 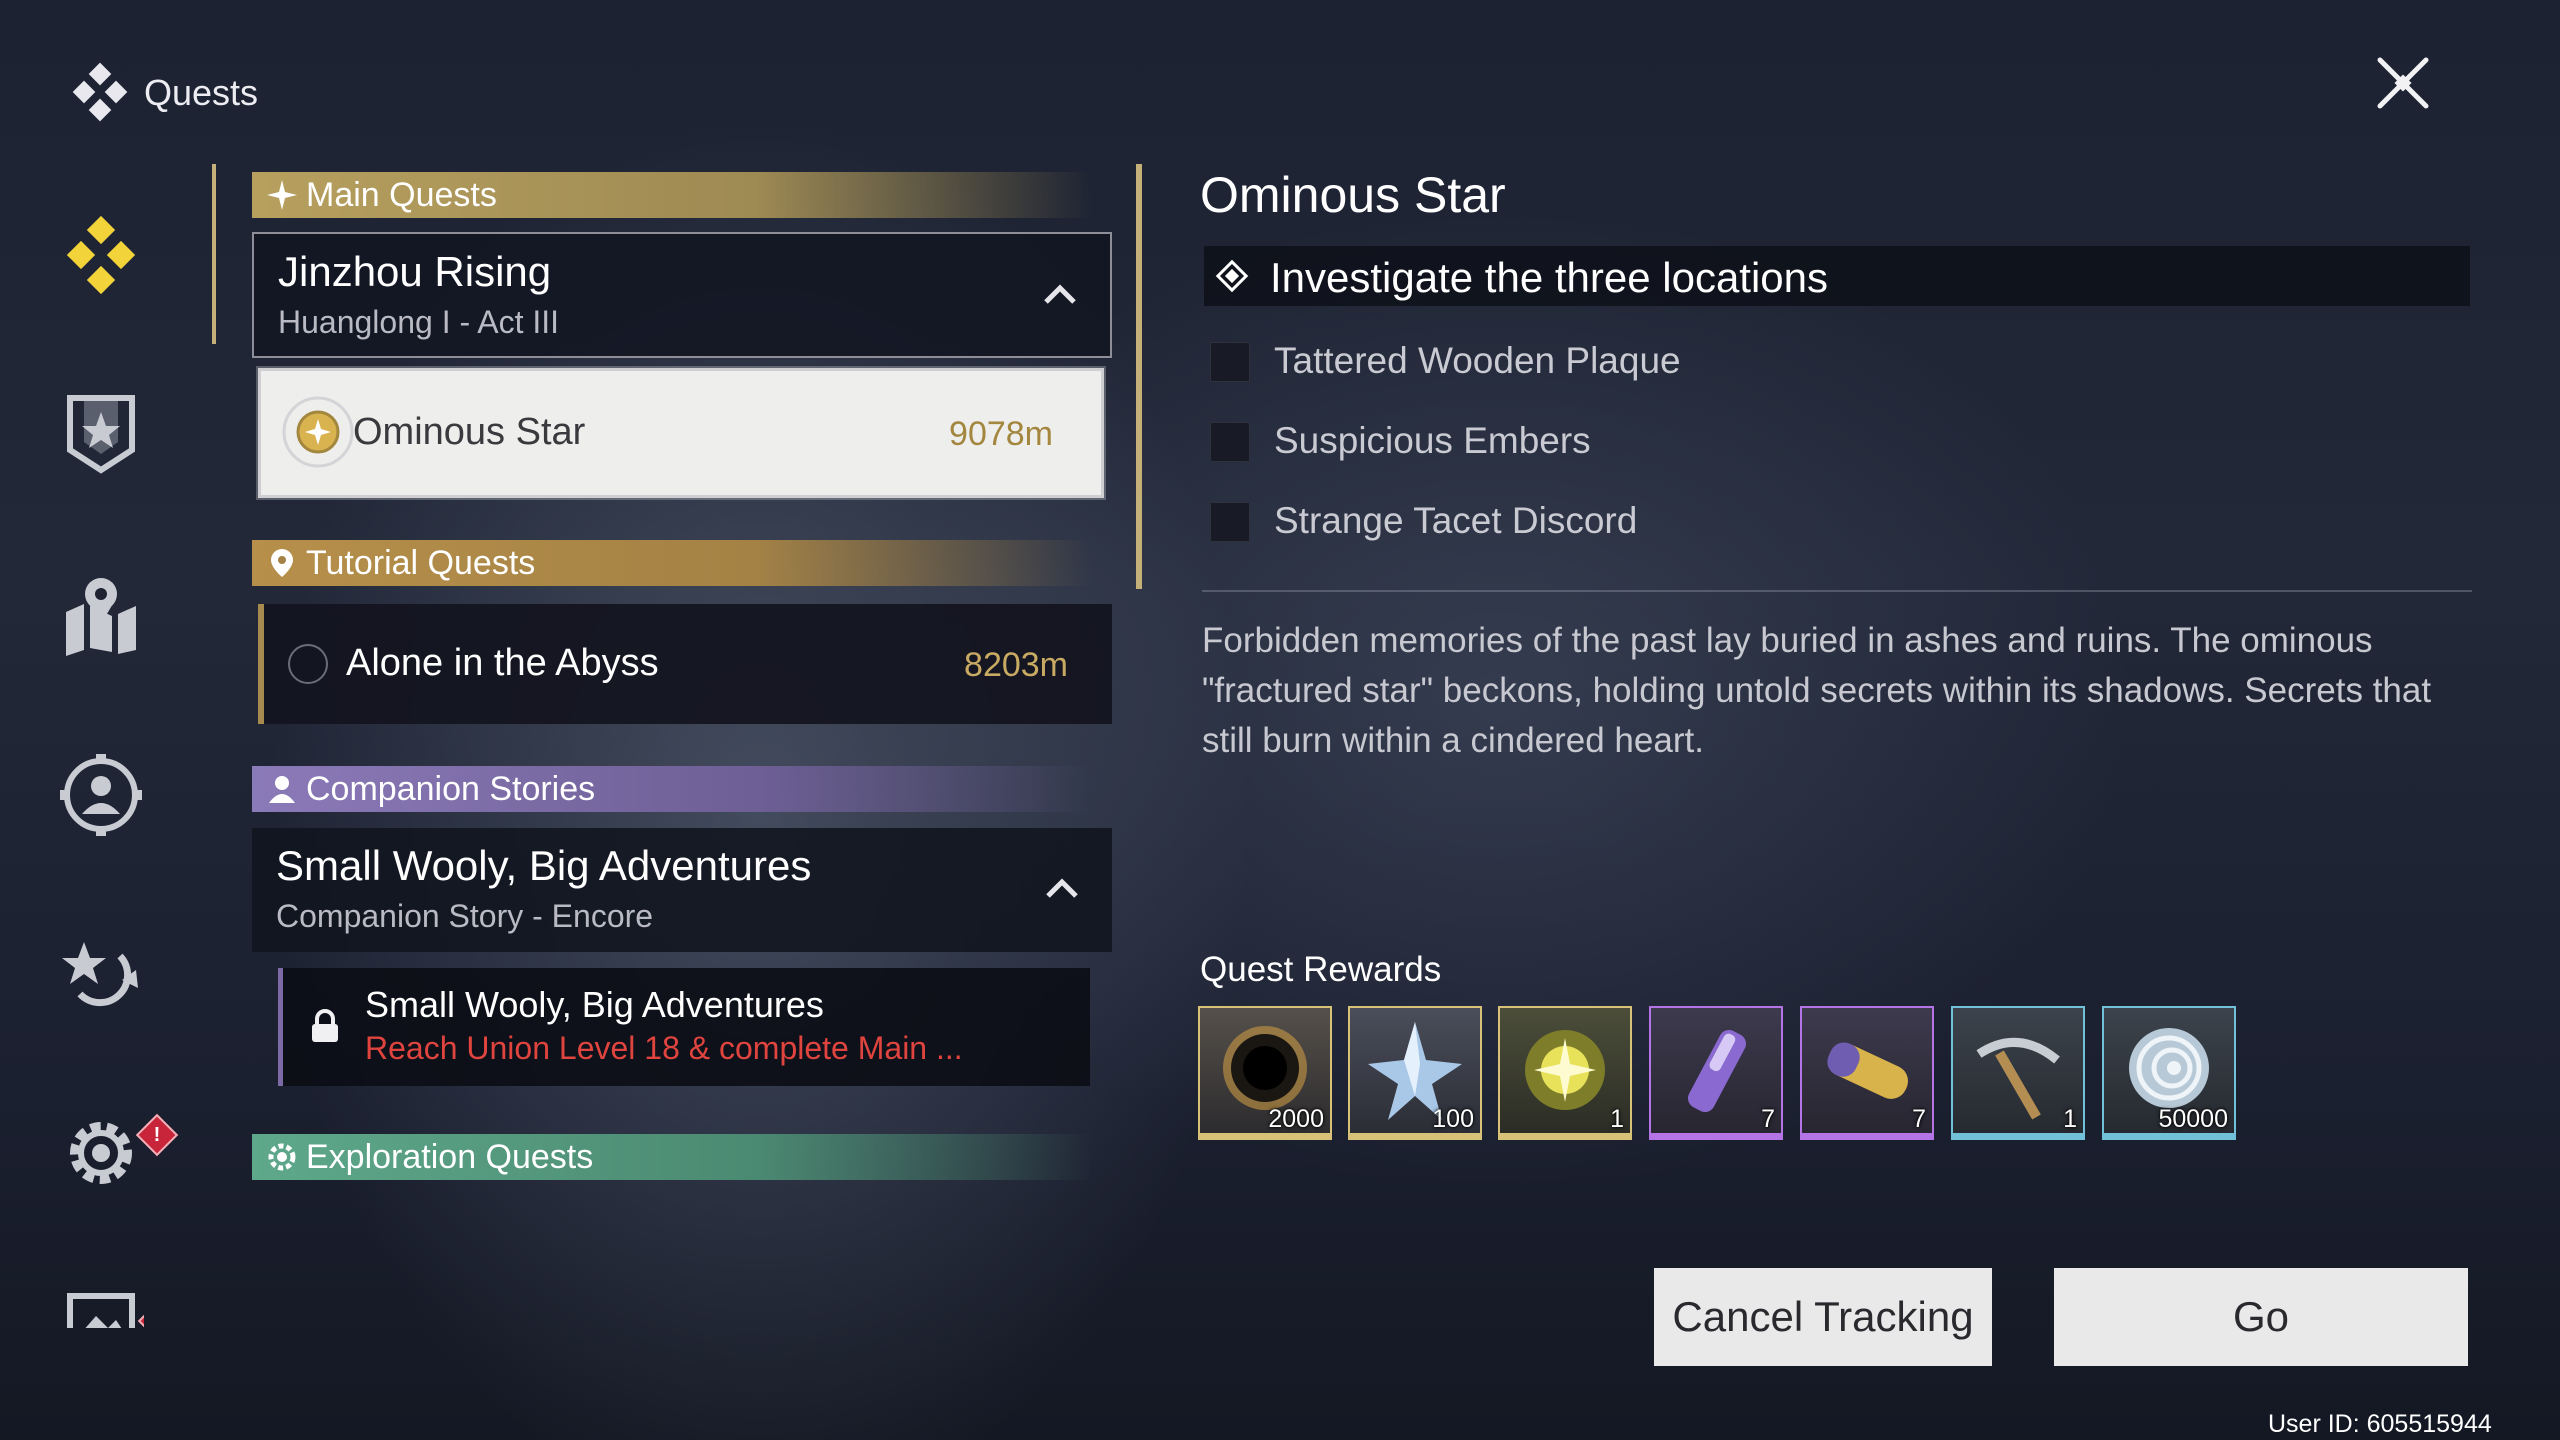 What do you see at coordinates (672, 563) in the screenshot?
I see `category-tutorial-quests: Tutorial Quests` at bounding box center [672, 563].